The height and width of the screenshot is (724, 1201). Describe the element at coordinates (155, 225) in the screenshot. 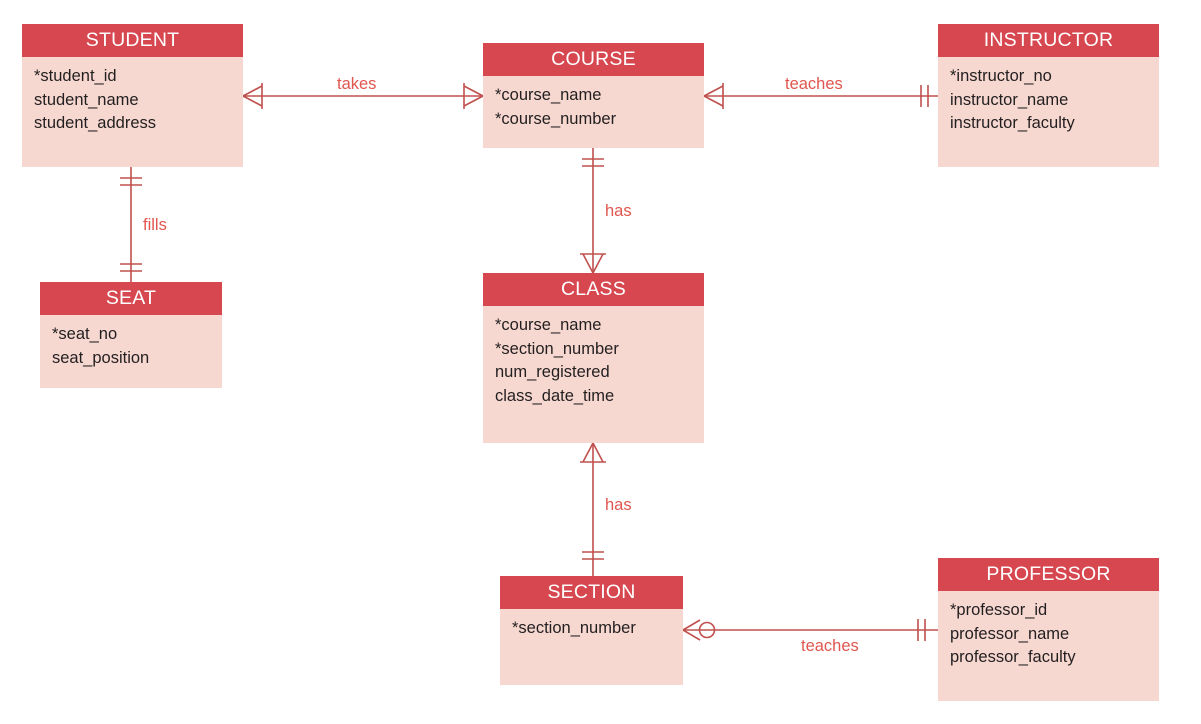

I see `relationship-label-fills: fills` at that location.